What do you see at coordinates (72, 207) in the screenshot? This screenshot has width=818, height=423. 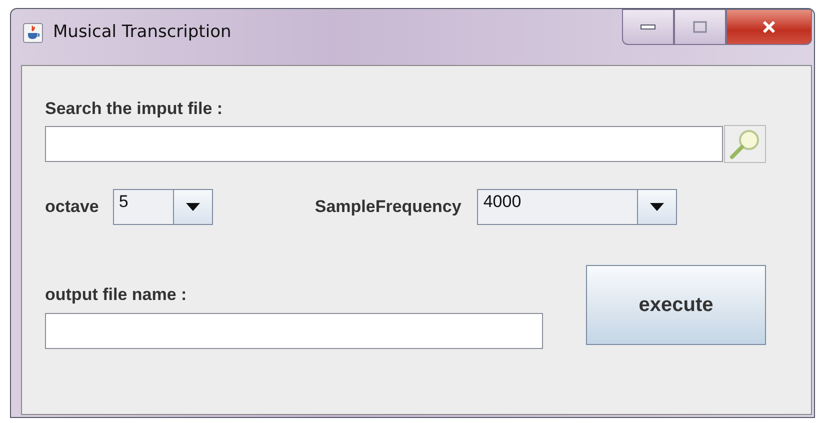 I see `octave-label: octave` at bounding box center [72, 207].